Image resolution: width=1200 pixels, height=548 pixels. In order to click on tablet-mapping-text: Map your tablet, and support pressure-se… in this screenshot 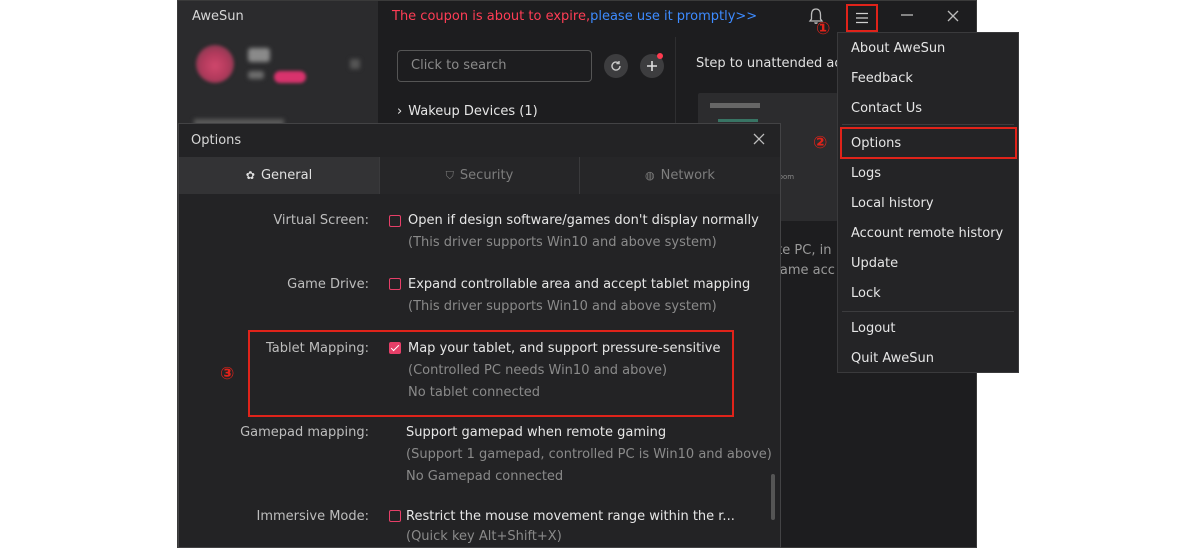, I will do `click(564, 348)`.